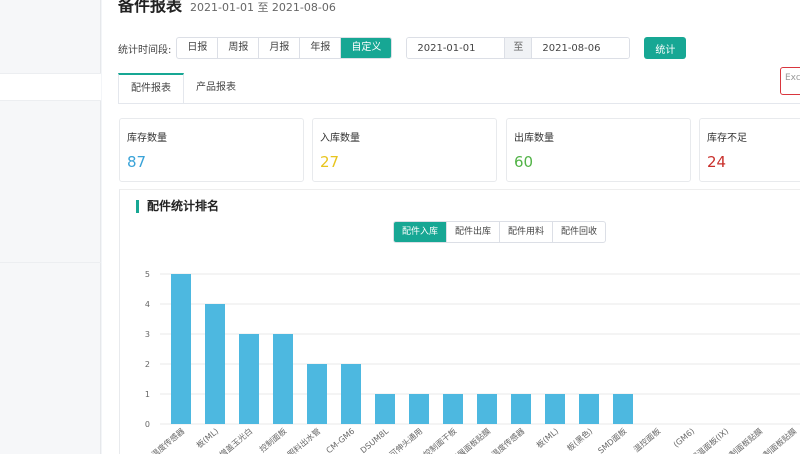  What do you see at coordinates (147, 364) in the screenshot?
I see `y-tick-label: 2` at bounding box center [147, 364].